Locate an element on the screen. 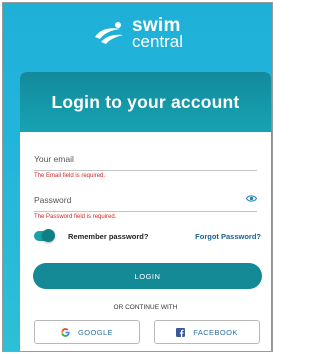 The width and height of the screenshot is (320, 354). password-field: Password is located at coordinates (145, 203).